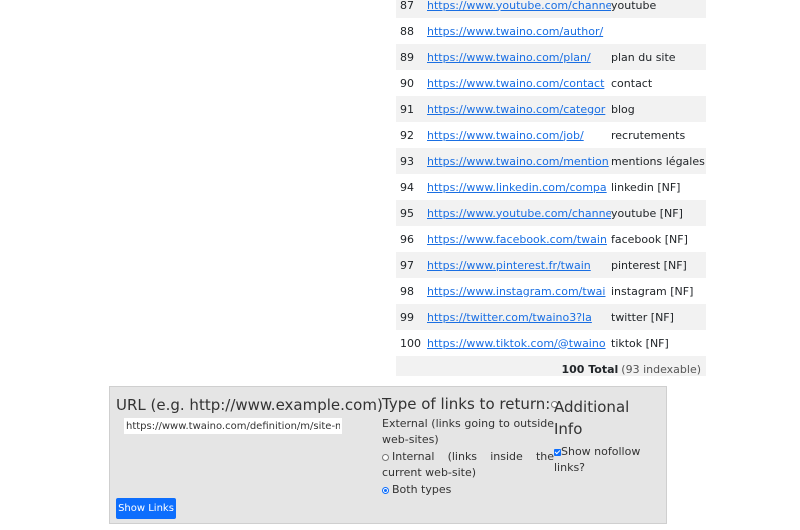  Describe the element at coordinates (407, 213) in the screenshot. I see `row-number: 95` at that location.